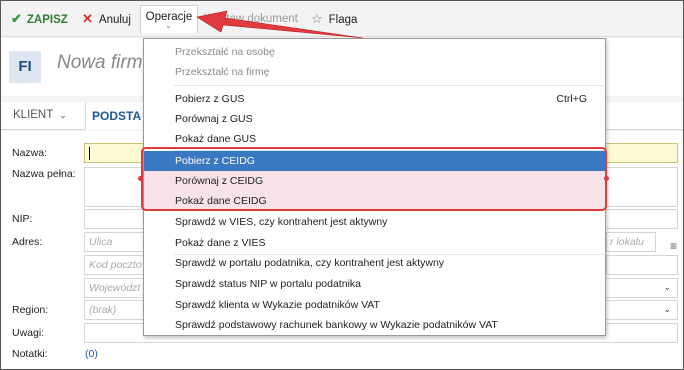 Image resolution: width=684 pixels, height=370 pixels. What do you see at coordinates (222, 72) in the screenshot?
I see `menu-item-label: Przekształć na firmę` at bounding box center [222, 72].